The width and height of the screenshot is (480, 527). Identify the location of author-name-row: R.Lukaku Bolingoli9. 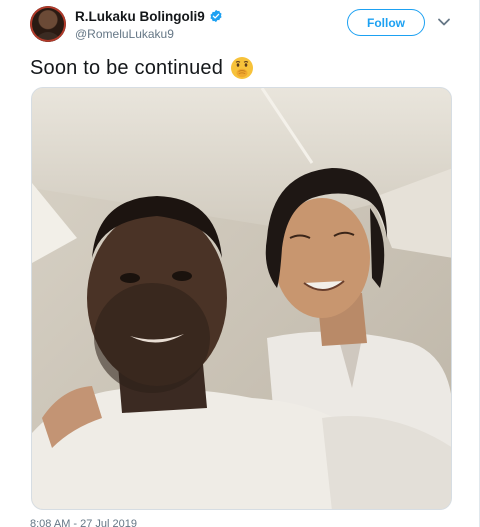
(149, 16).